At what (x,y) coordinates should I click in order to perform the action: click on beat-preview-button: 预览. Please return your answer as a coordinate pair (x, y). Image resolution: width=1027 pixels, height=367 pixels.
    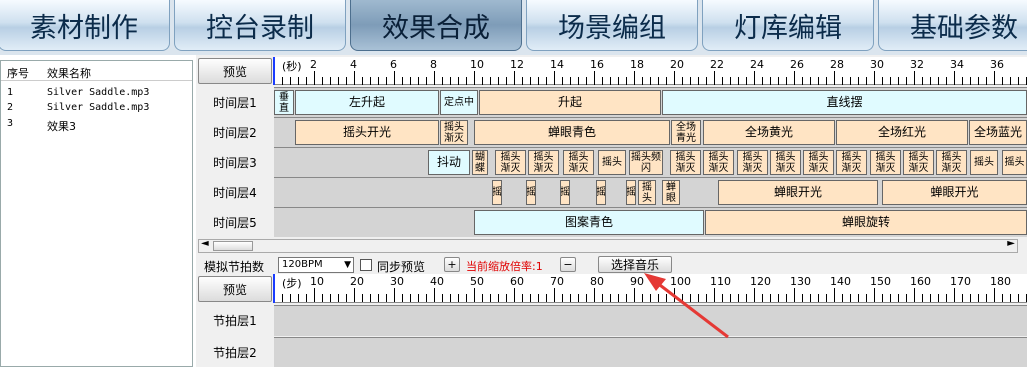
    Looking at the image, I should click on (235, 289).